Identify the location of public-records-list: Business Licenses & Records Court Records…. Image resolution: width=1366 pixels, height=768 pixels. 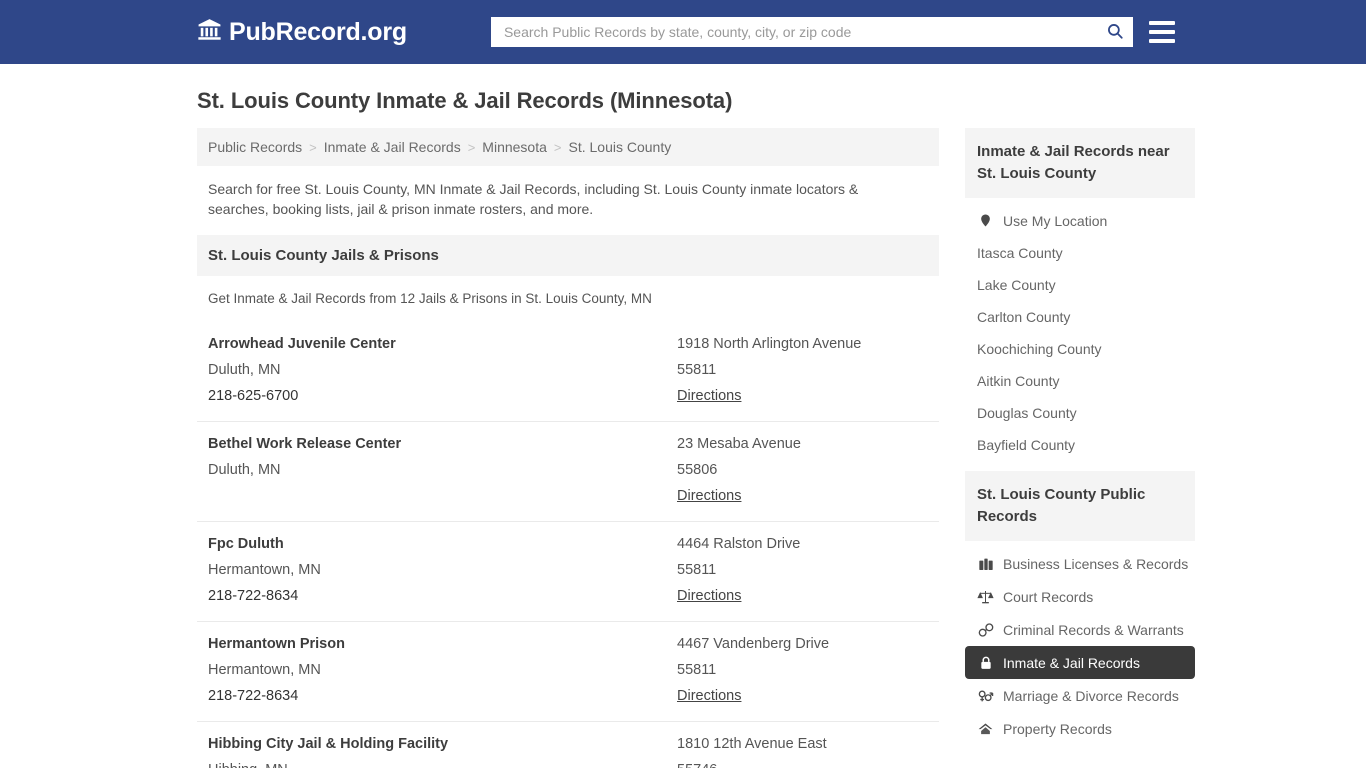
(1080, 644).